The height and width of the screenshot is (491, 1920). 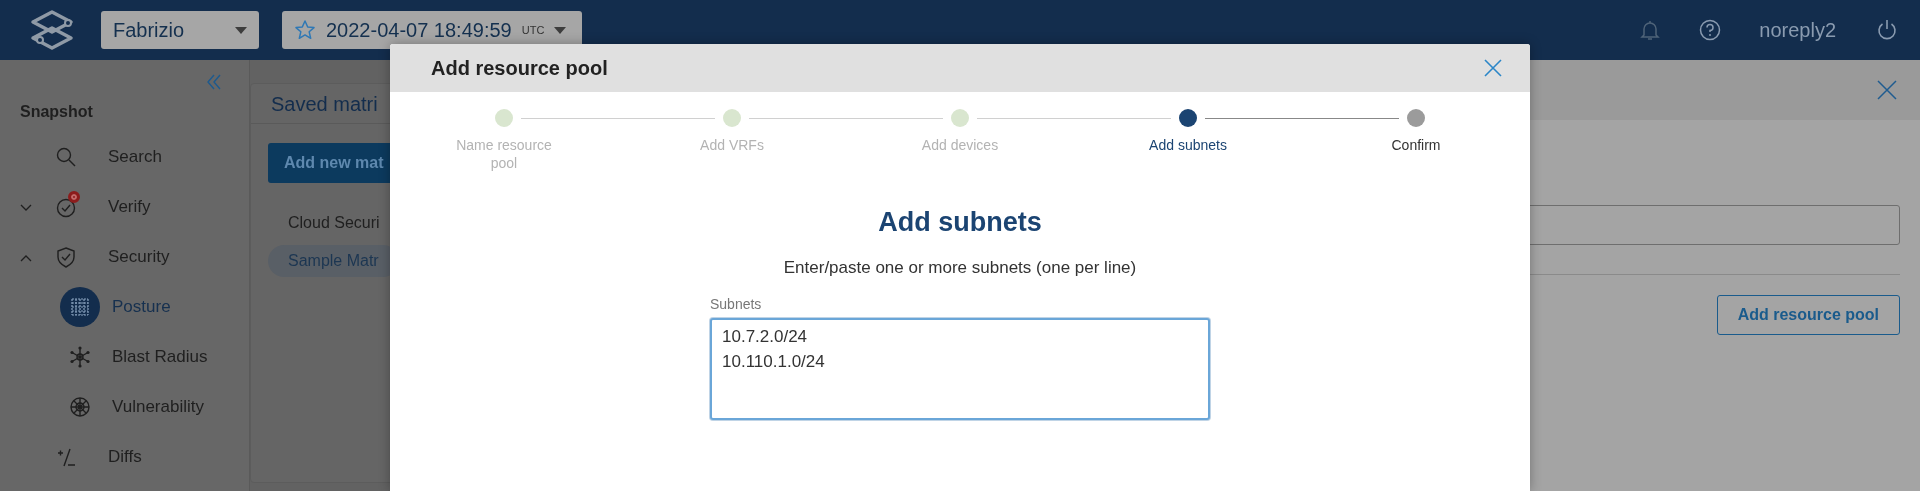 I want to click on nav-item: Verify, so click(x=129, y=207).